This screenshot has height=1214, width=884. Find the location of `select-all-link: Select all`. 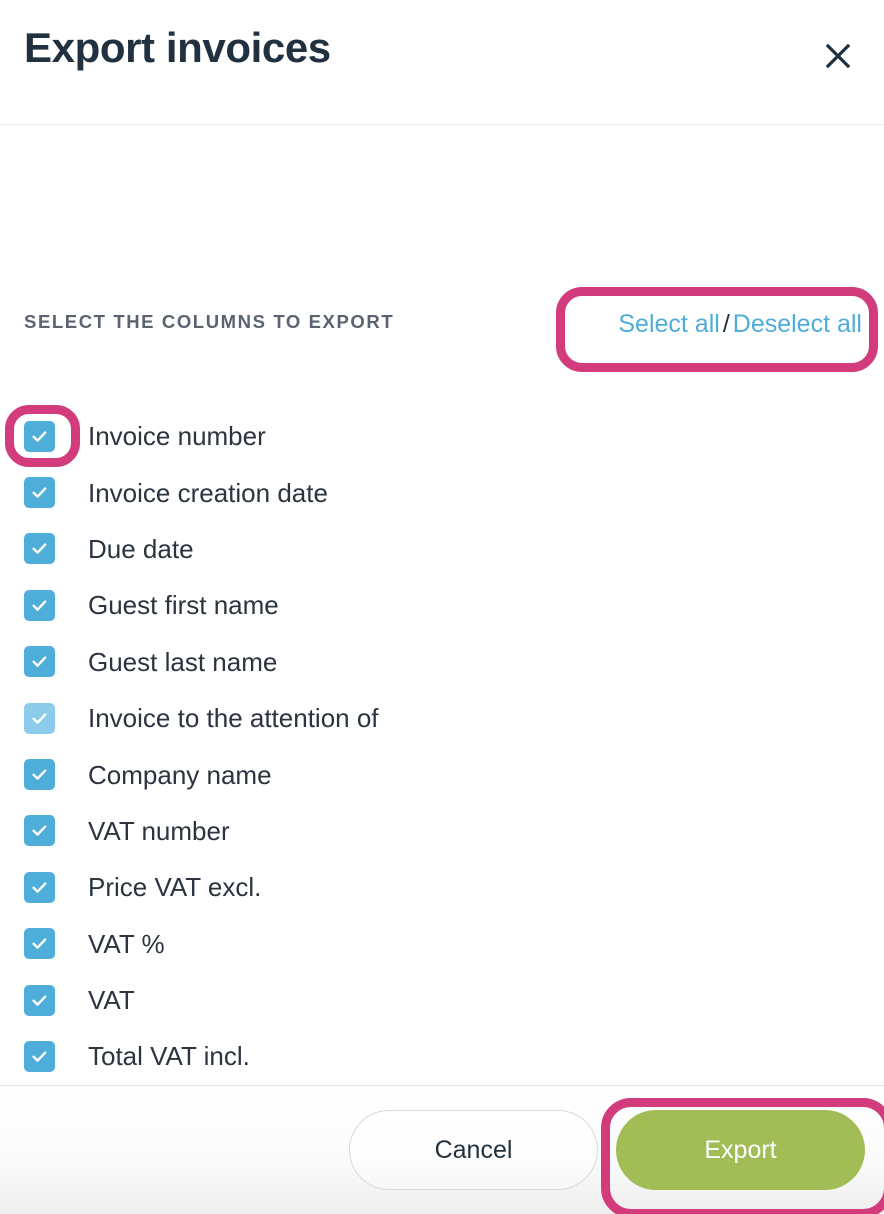

select-all-link: Select all is located at coordinates (668, 324).